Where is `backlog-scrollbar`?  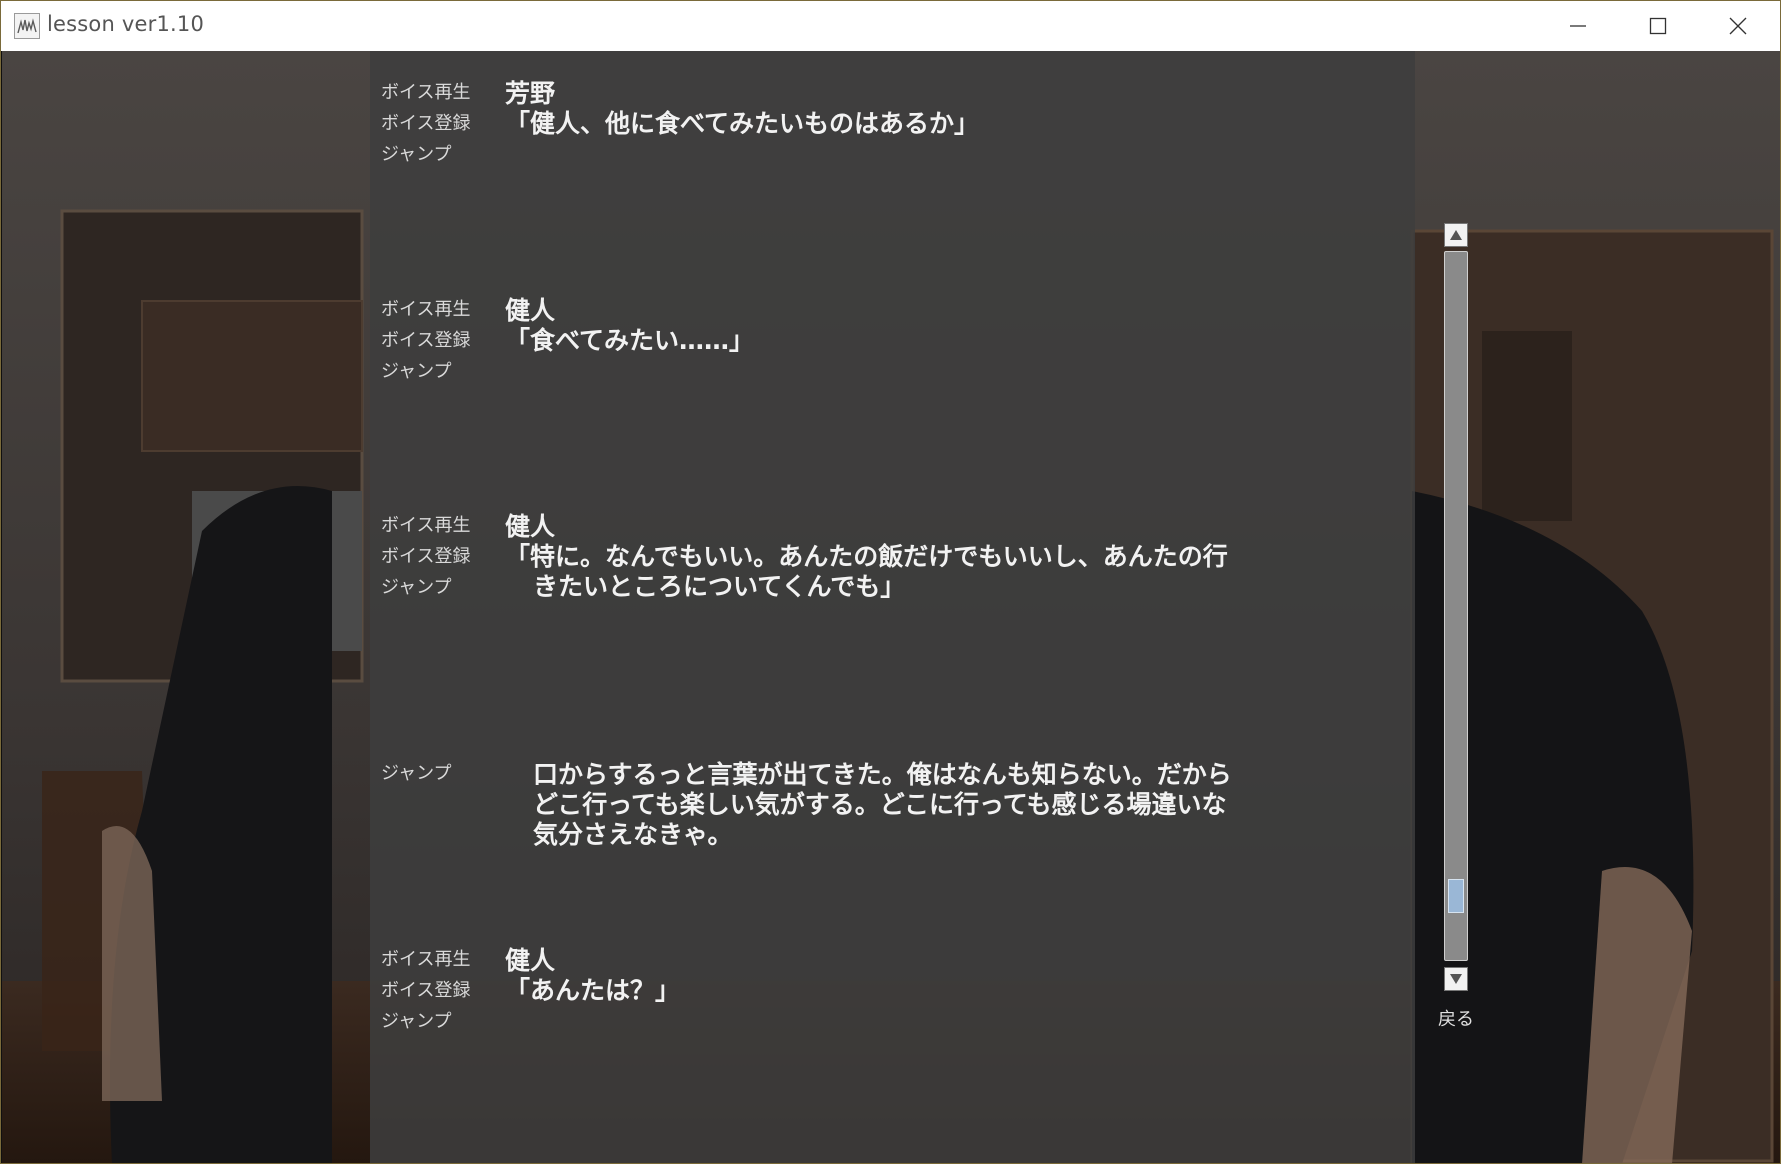
backlog-scrollbar is located at coordinates (1456, 607).